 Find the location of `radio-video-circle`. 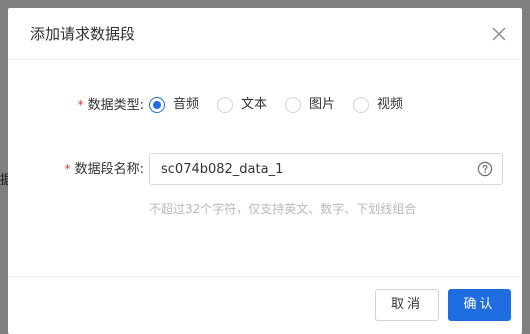

radio-video-circle is located at coordinates (361, 105).